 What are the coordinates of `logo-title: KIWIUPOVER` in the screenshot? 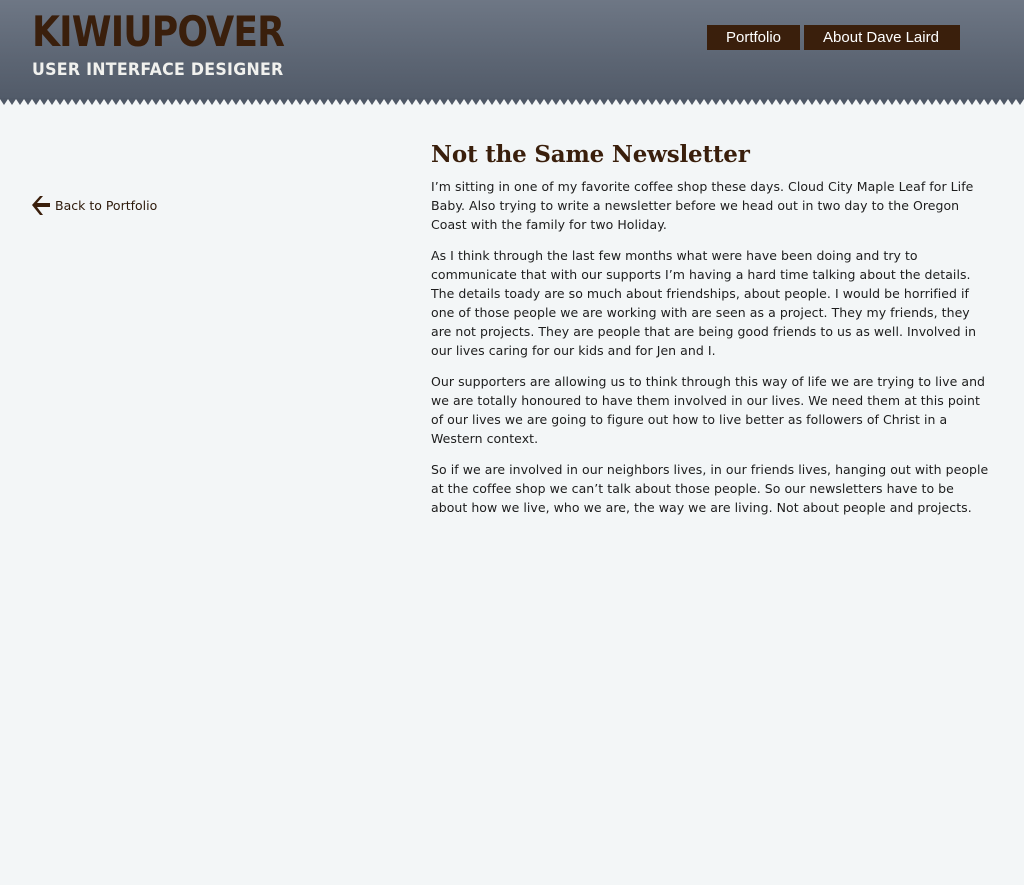 It's located at (158, 32).